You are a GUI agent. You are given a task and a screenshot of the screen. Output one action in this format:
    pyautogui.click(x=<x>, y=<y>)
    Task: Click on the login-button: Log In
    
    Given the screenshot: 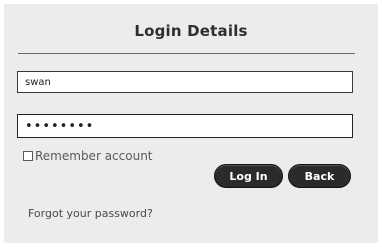 What is the action you would take?
    pyautogui.click(x=248, y=176)
    